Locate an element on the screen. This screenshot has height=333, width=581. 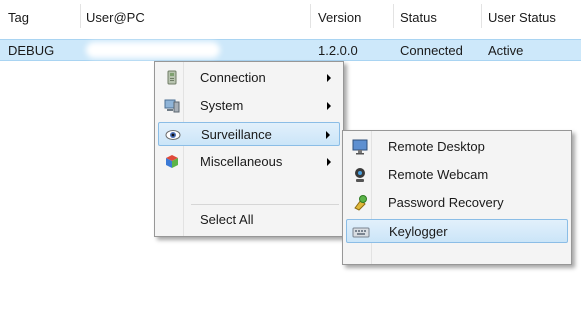
menu-item-label: Surveillance is located at coordinates (236, 134).